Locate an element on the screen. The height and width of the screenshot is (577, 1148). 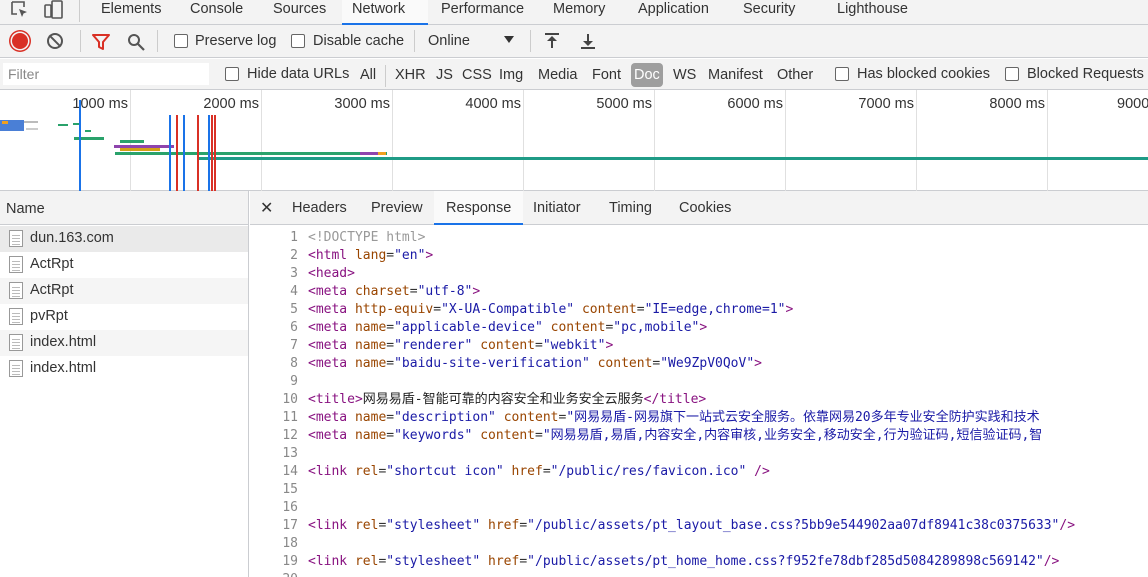
line-number: 20 is located at coordinates (274, 574).